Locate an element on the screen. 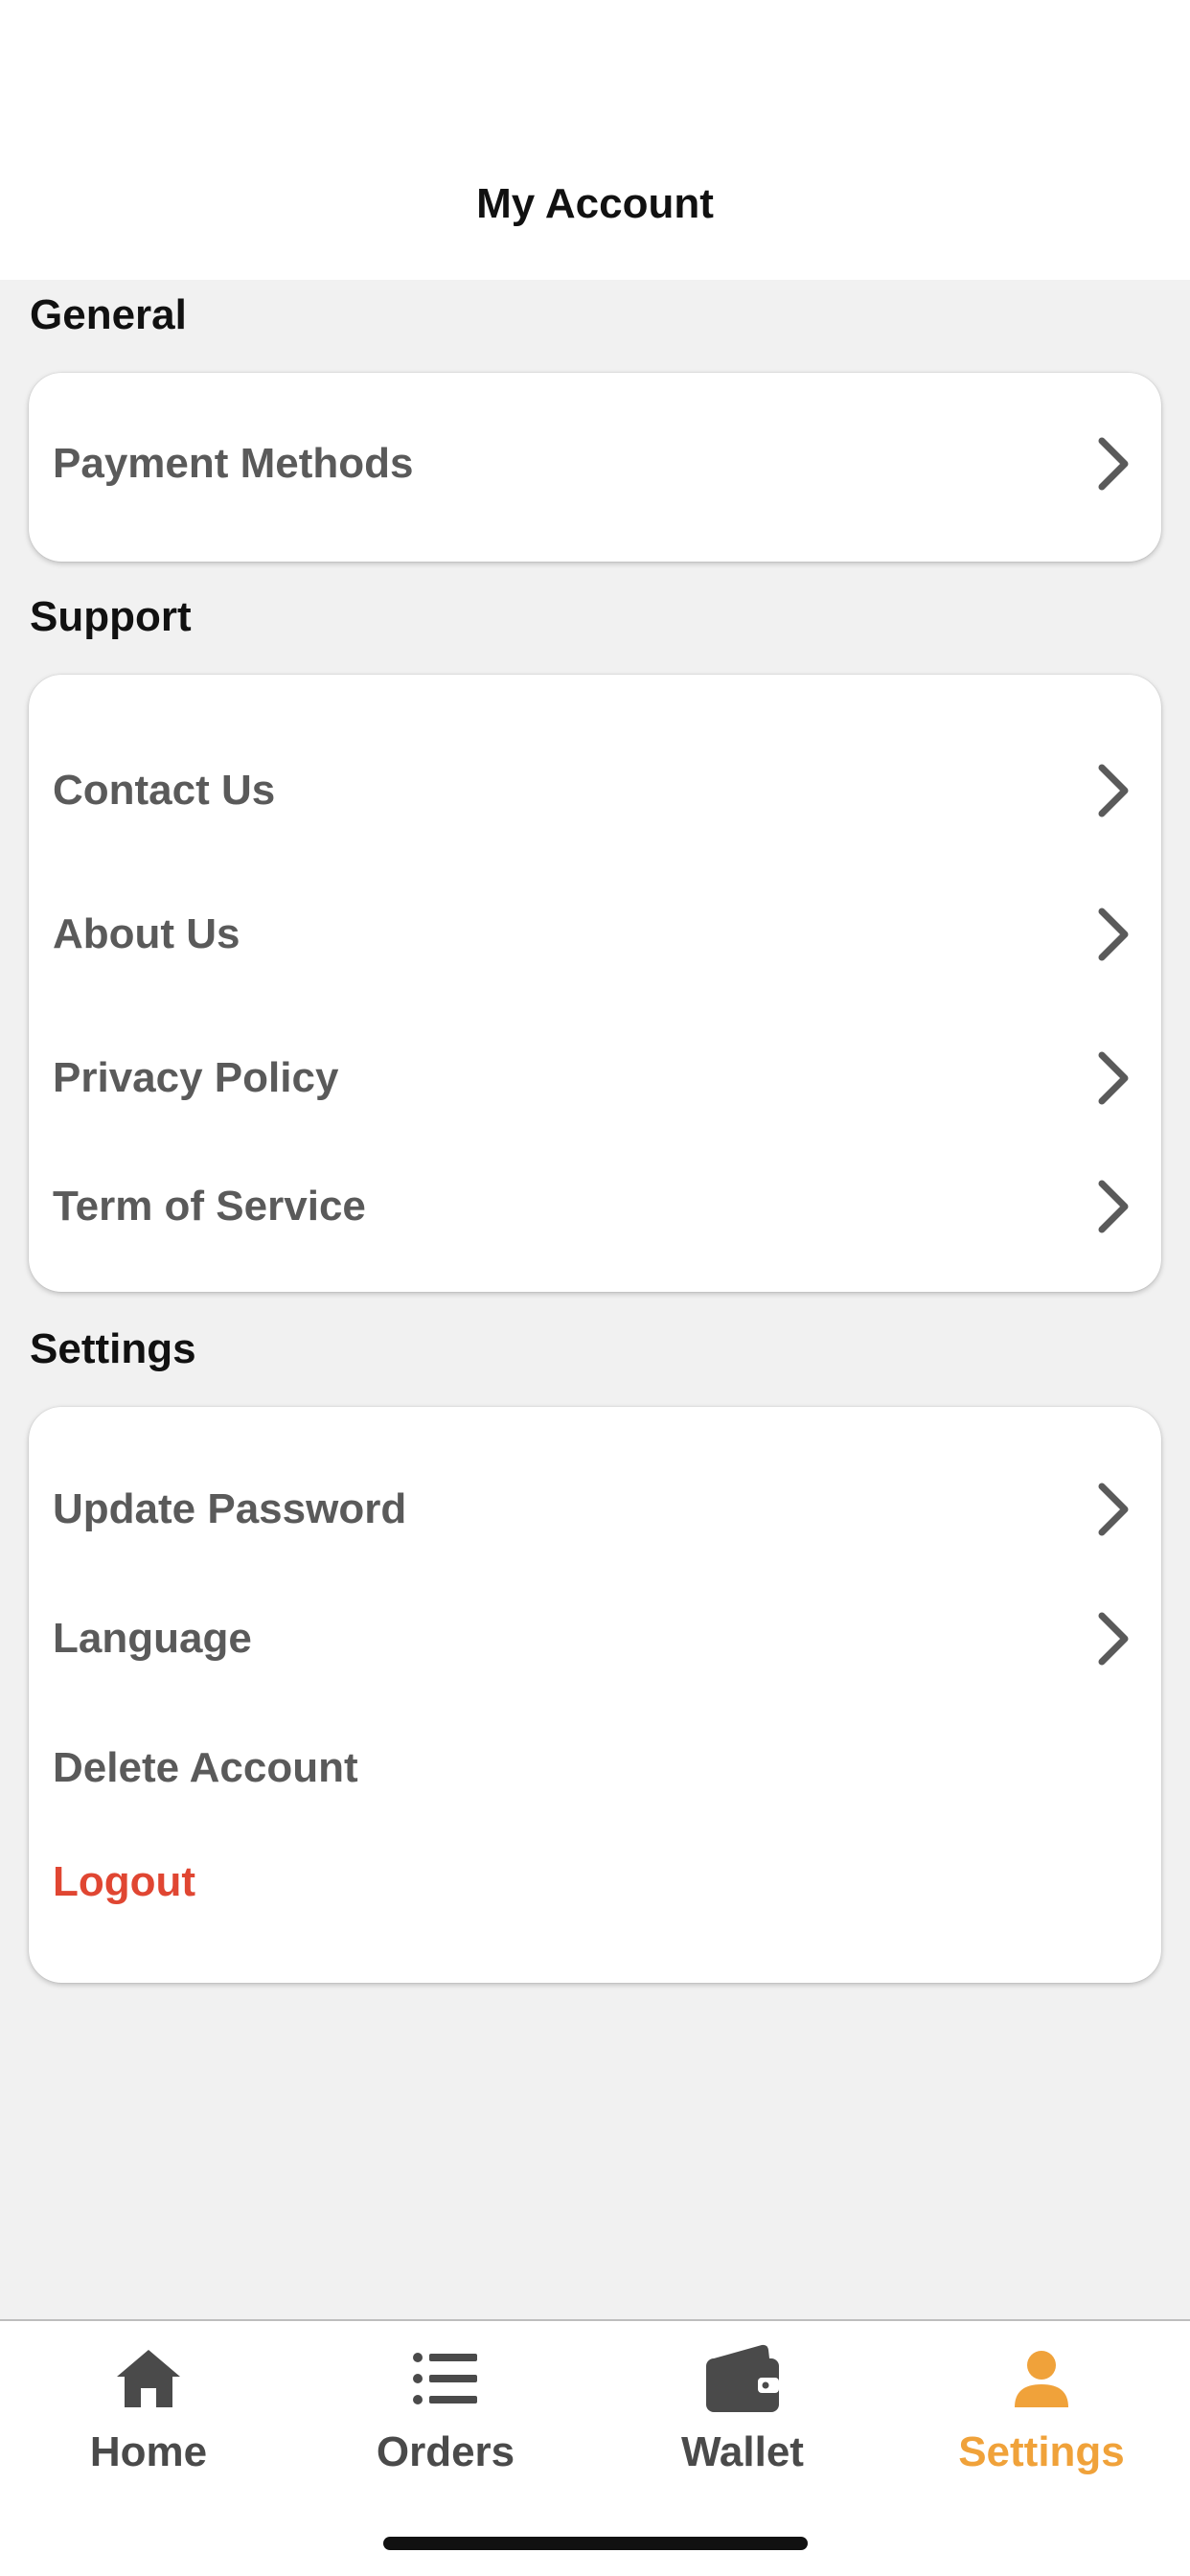  general-card: Payment Methods is located at coordinates (595, 467).